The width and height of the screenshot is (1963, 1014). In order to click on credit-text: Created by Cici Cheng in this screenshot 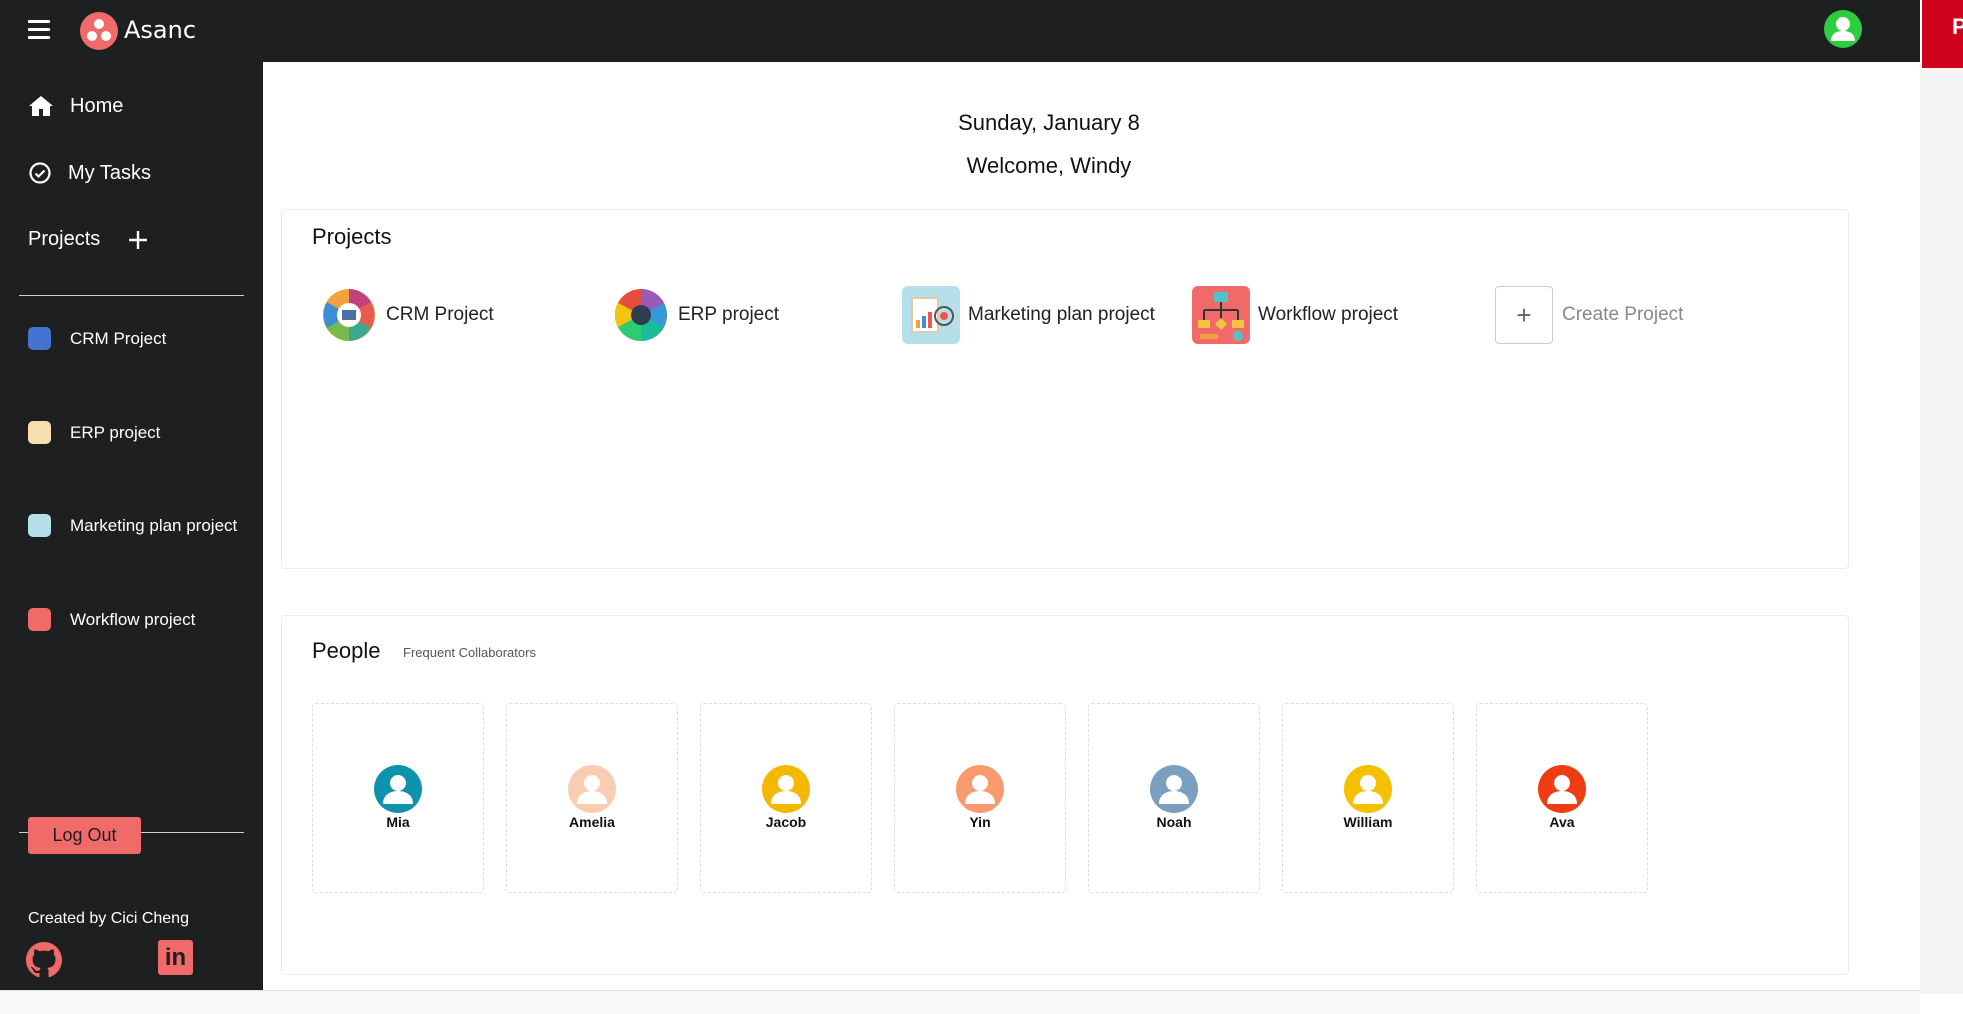, I will do `click(108, 918)`.